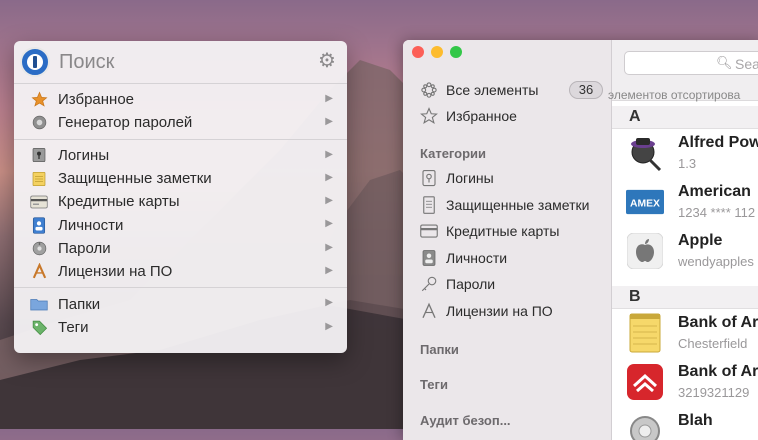 Image resolution: width=758 pixels, height=440 pixels. I want to click on sidebar-item-favorites: Избранное, so click(468, 116).